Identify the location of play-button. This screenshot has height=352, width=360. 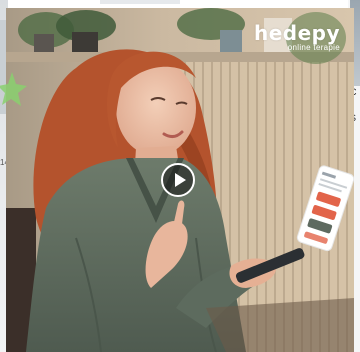
(178, 180).